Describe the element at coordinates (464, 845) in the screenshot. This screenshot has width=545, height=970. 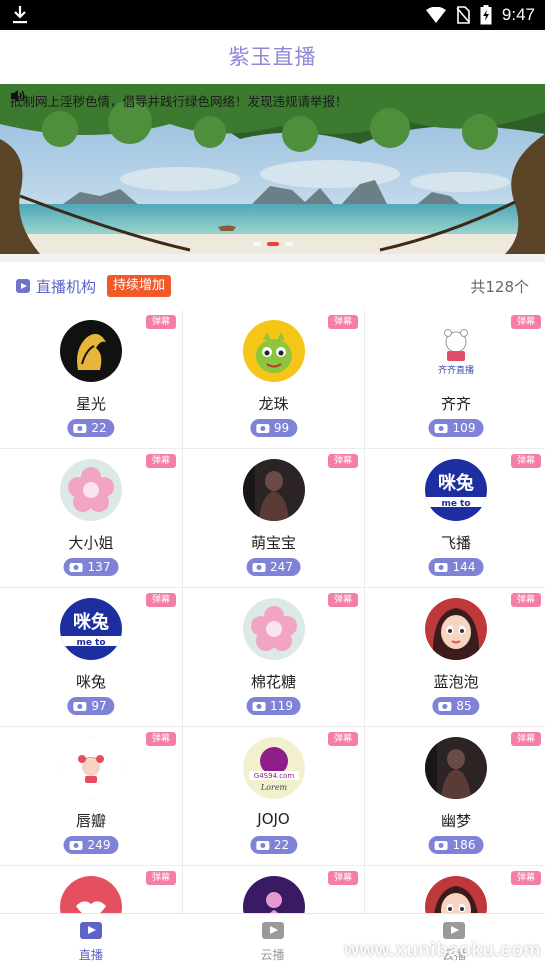
I see `viewer-count: 186` at that location.